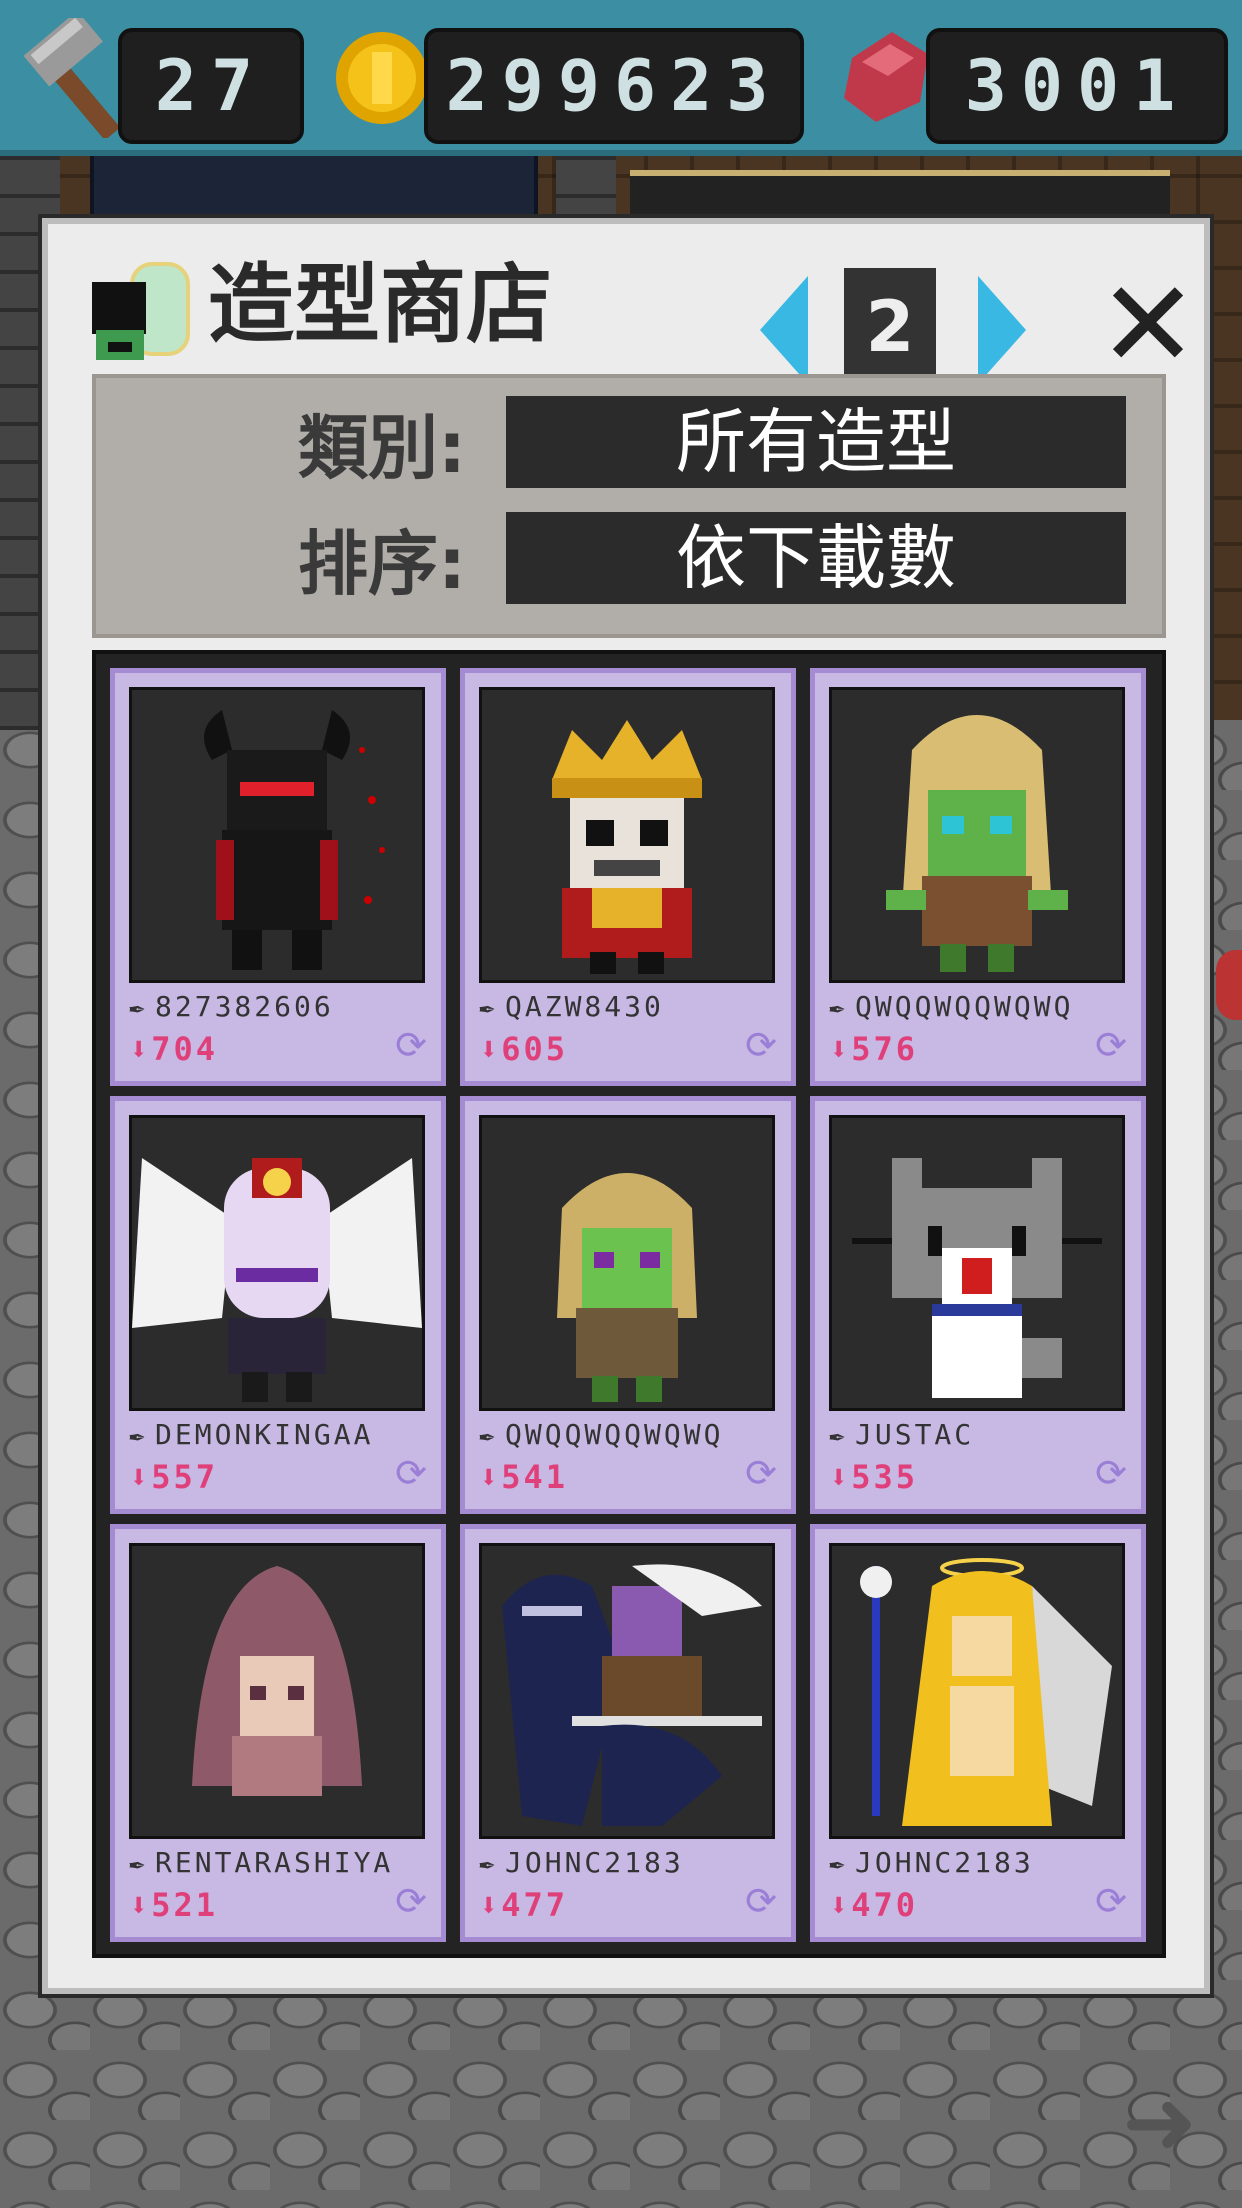 The image size is (1242, 2208). I want to click on skin-author: ✒ DEMONKINGAA, so click(274, 1435).